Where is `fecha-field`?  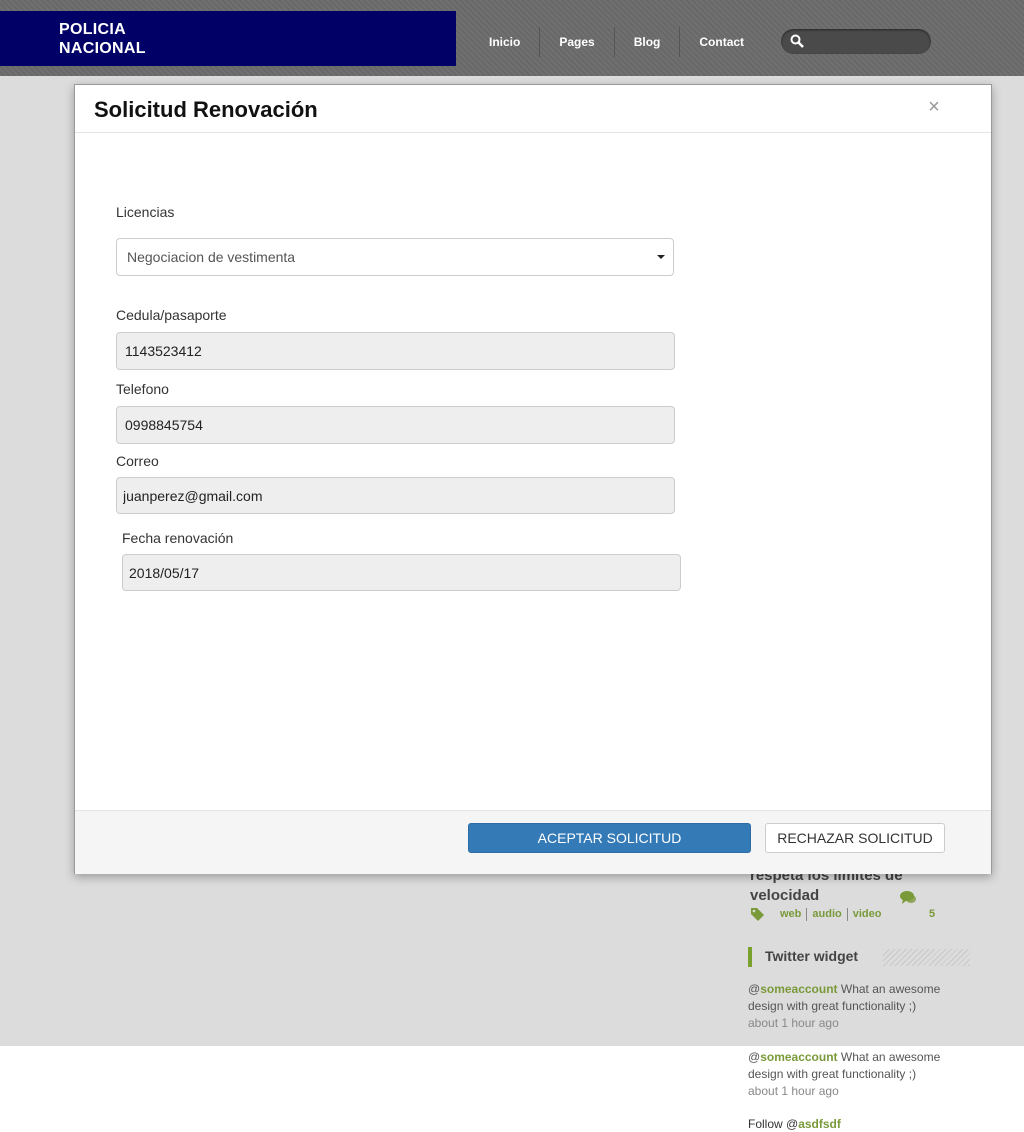 fecha-field is located at coordinates (401, 572).